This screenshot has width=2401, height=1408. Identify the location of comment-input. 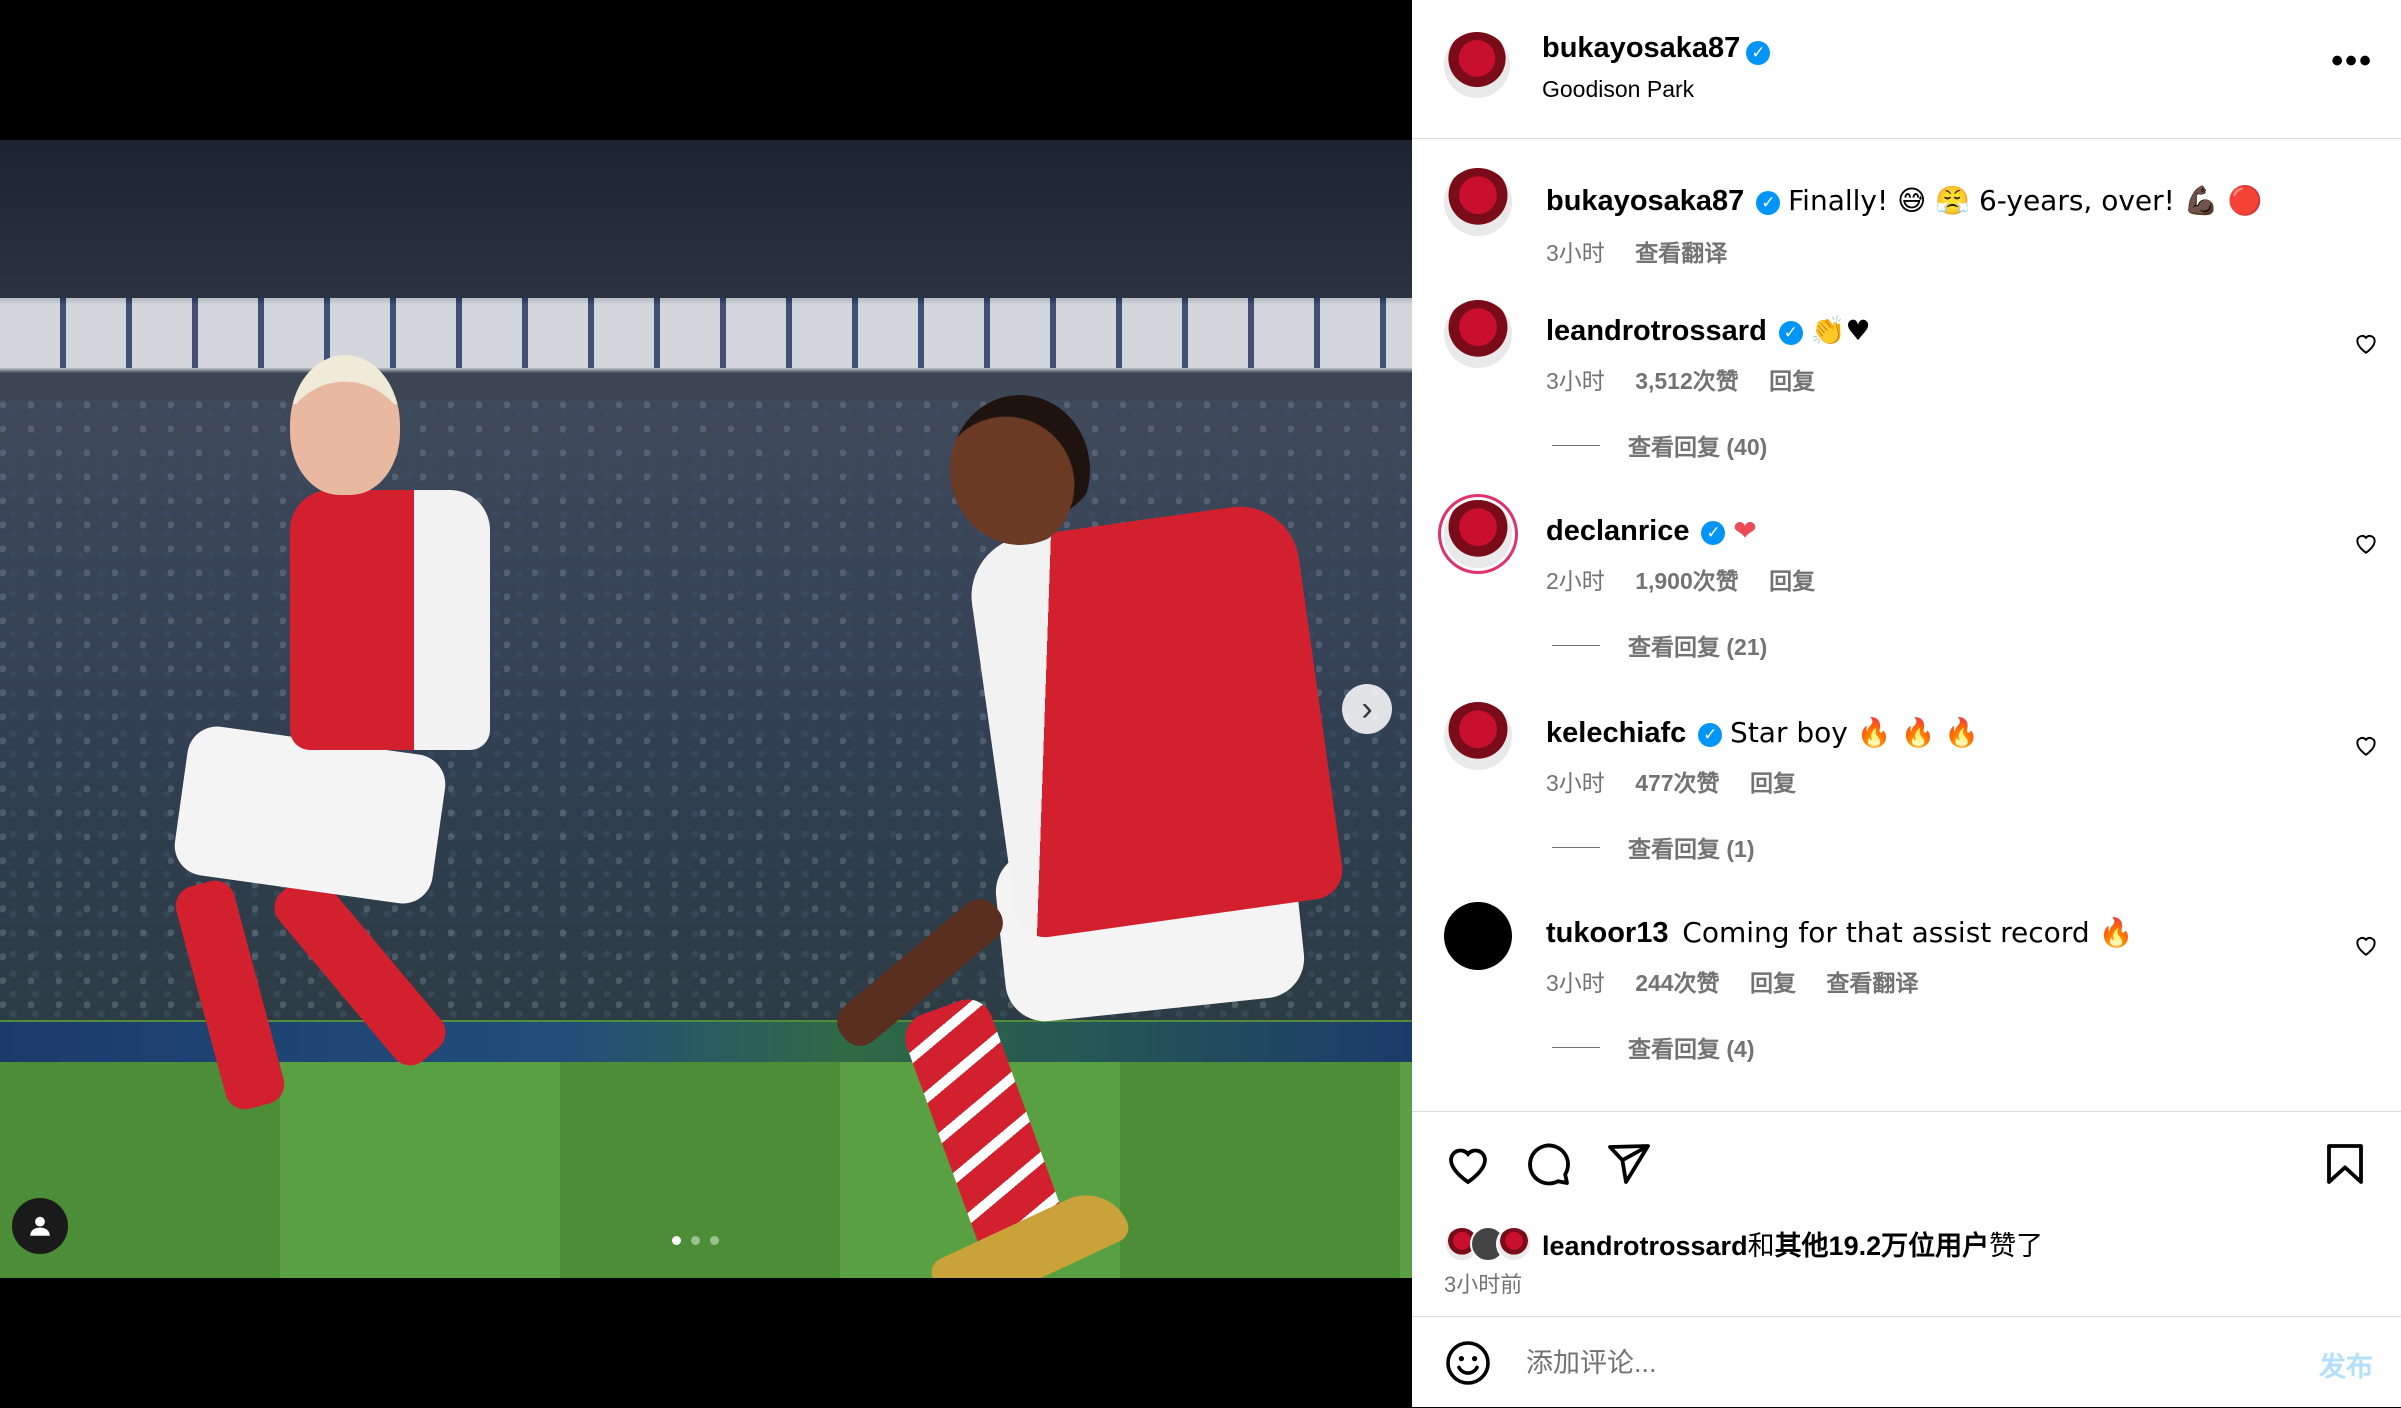
(1866, 1363).